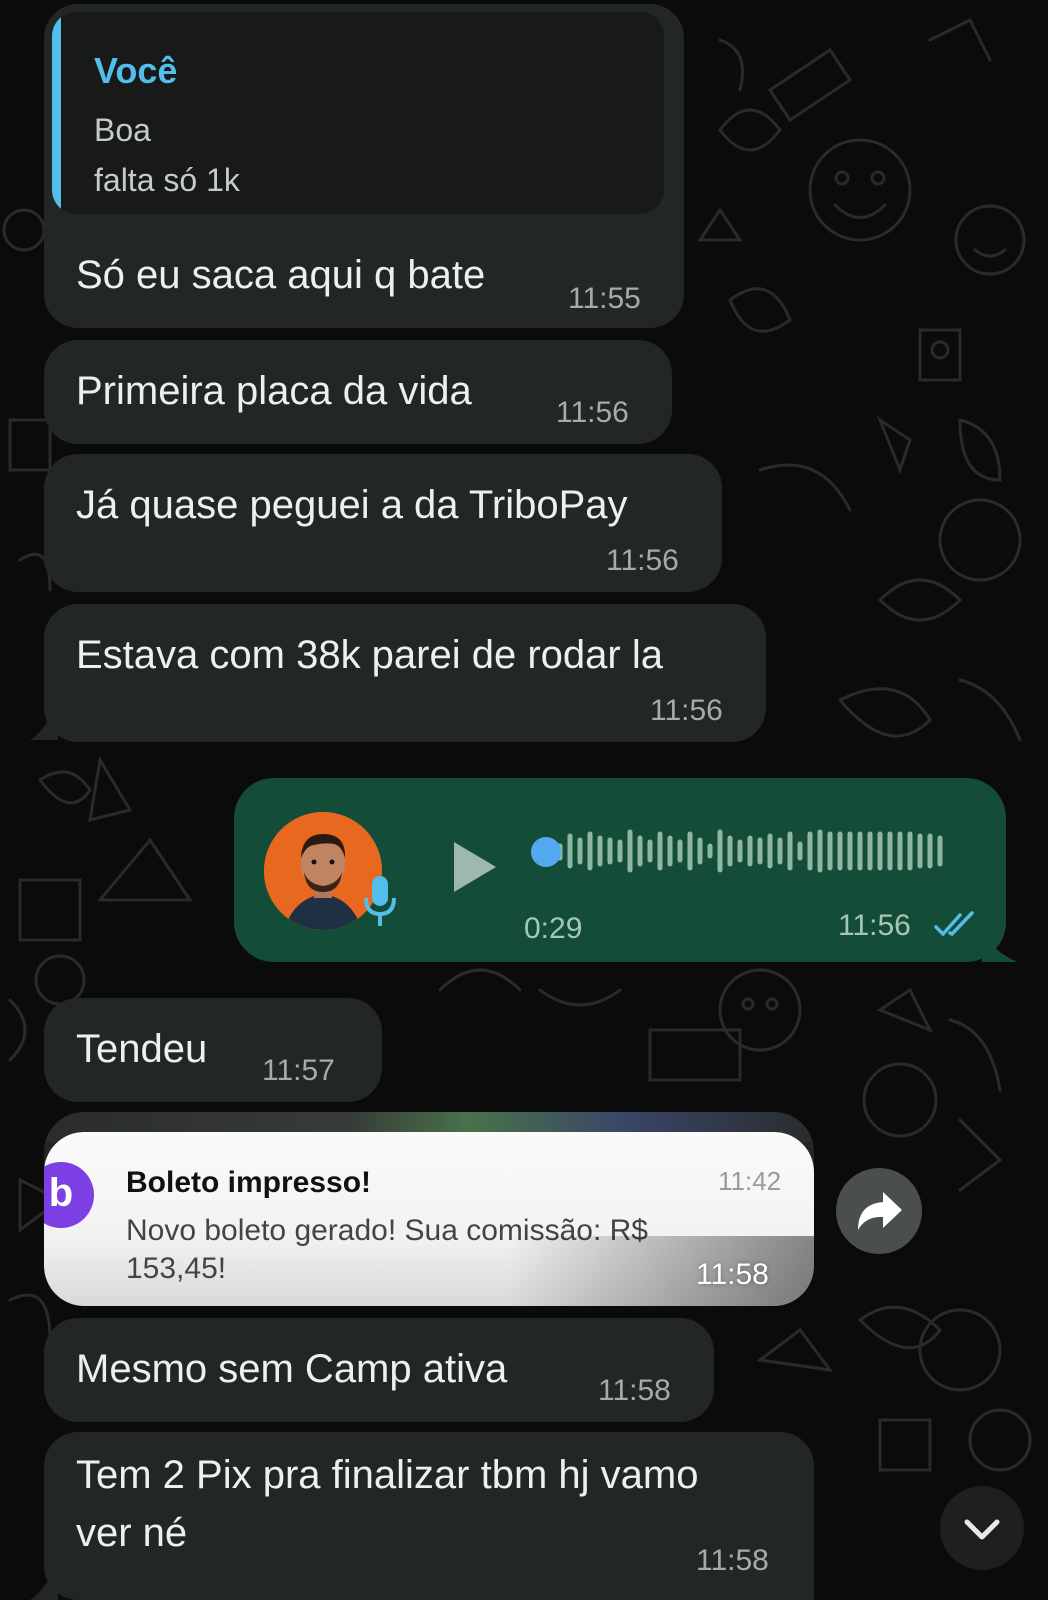  I want to click on incoming-message-bubble: Primeira placa da vida 11:56, so click(358, 392).